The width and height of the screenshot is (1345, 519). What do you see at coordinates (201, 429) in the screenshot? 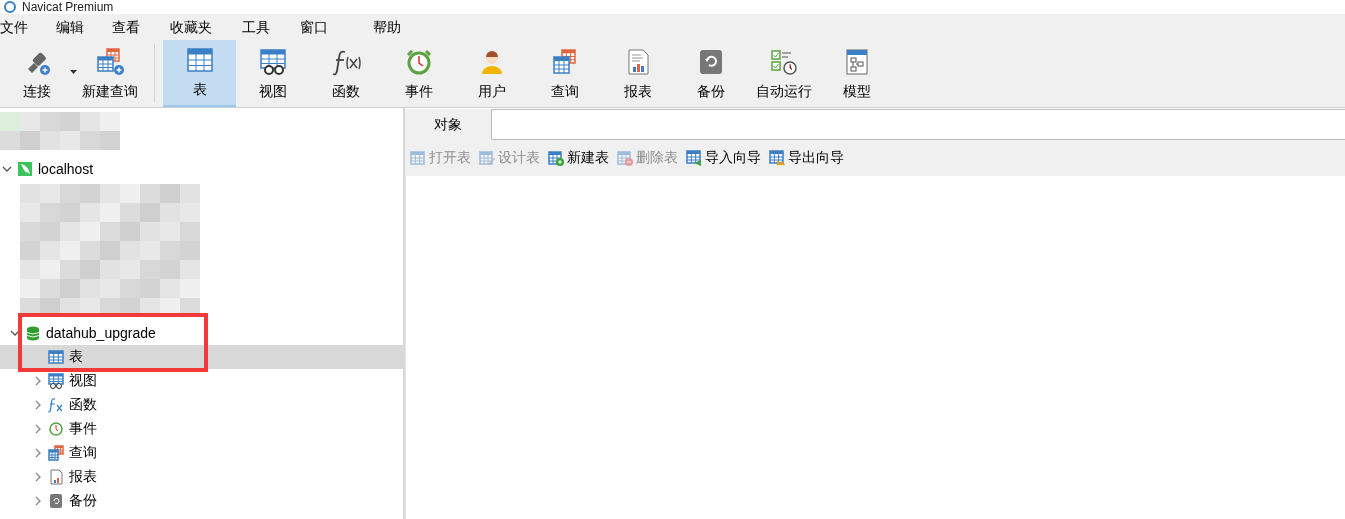
I see `tree-item: 事件` at bounding box center [201, 429].